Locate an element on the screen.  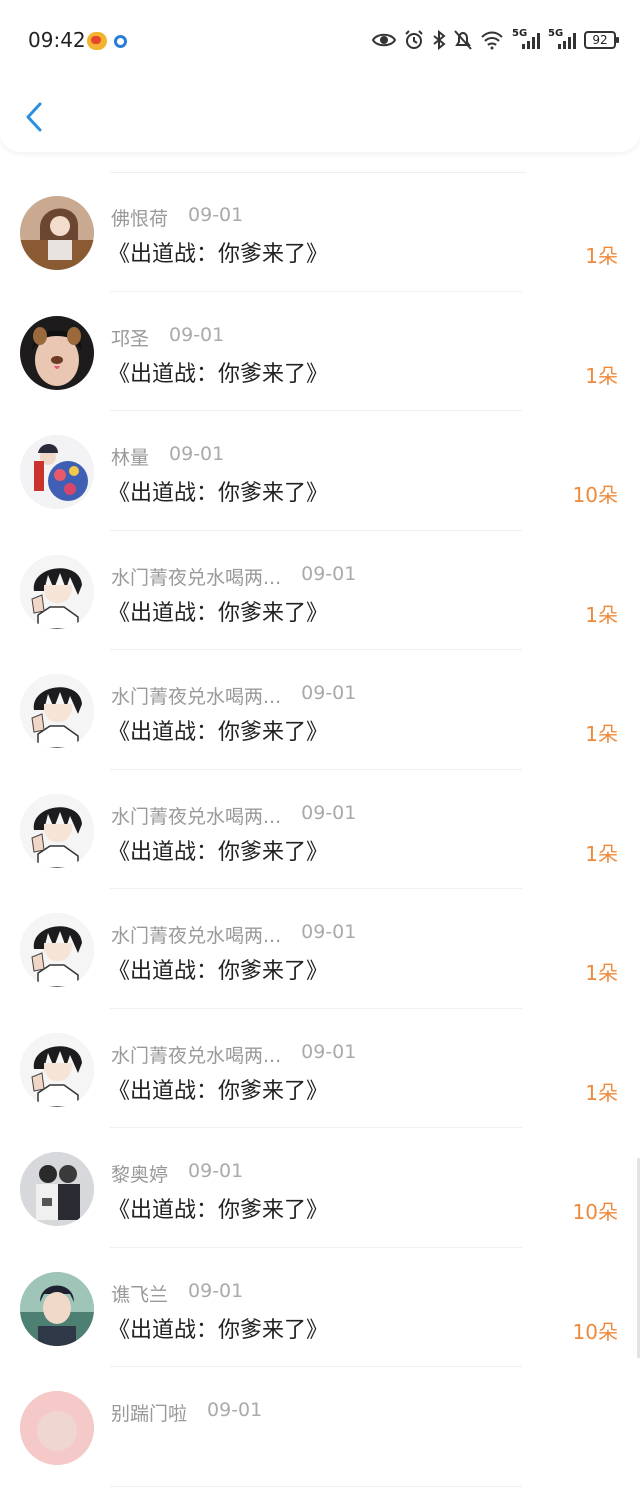
signal-2-icon: 5G is located at coordinates (562, 39).